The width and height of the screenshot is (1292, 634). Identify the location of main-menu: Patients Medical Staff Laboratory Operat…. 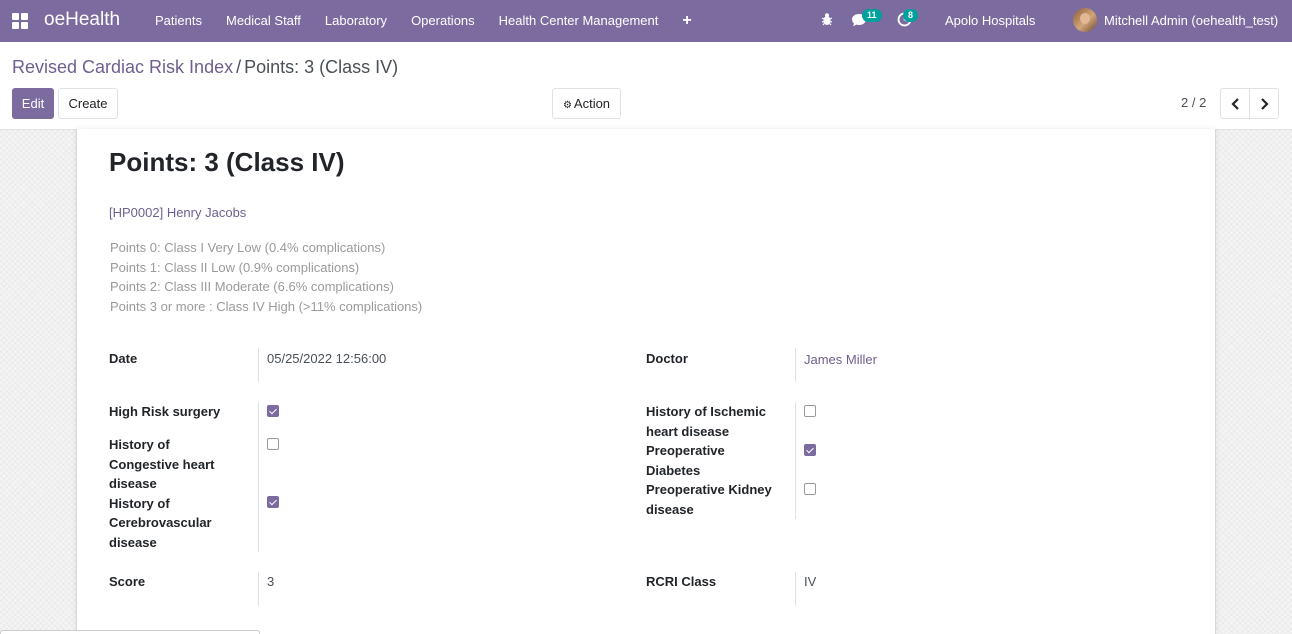
(429, 21).